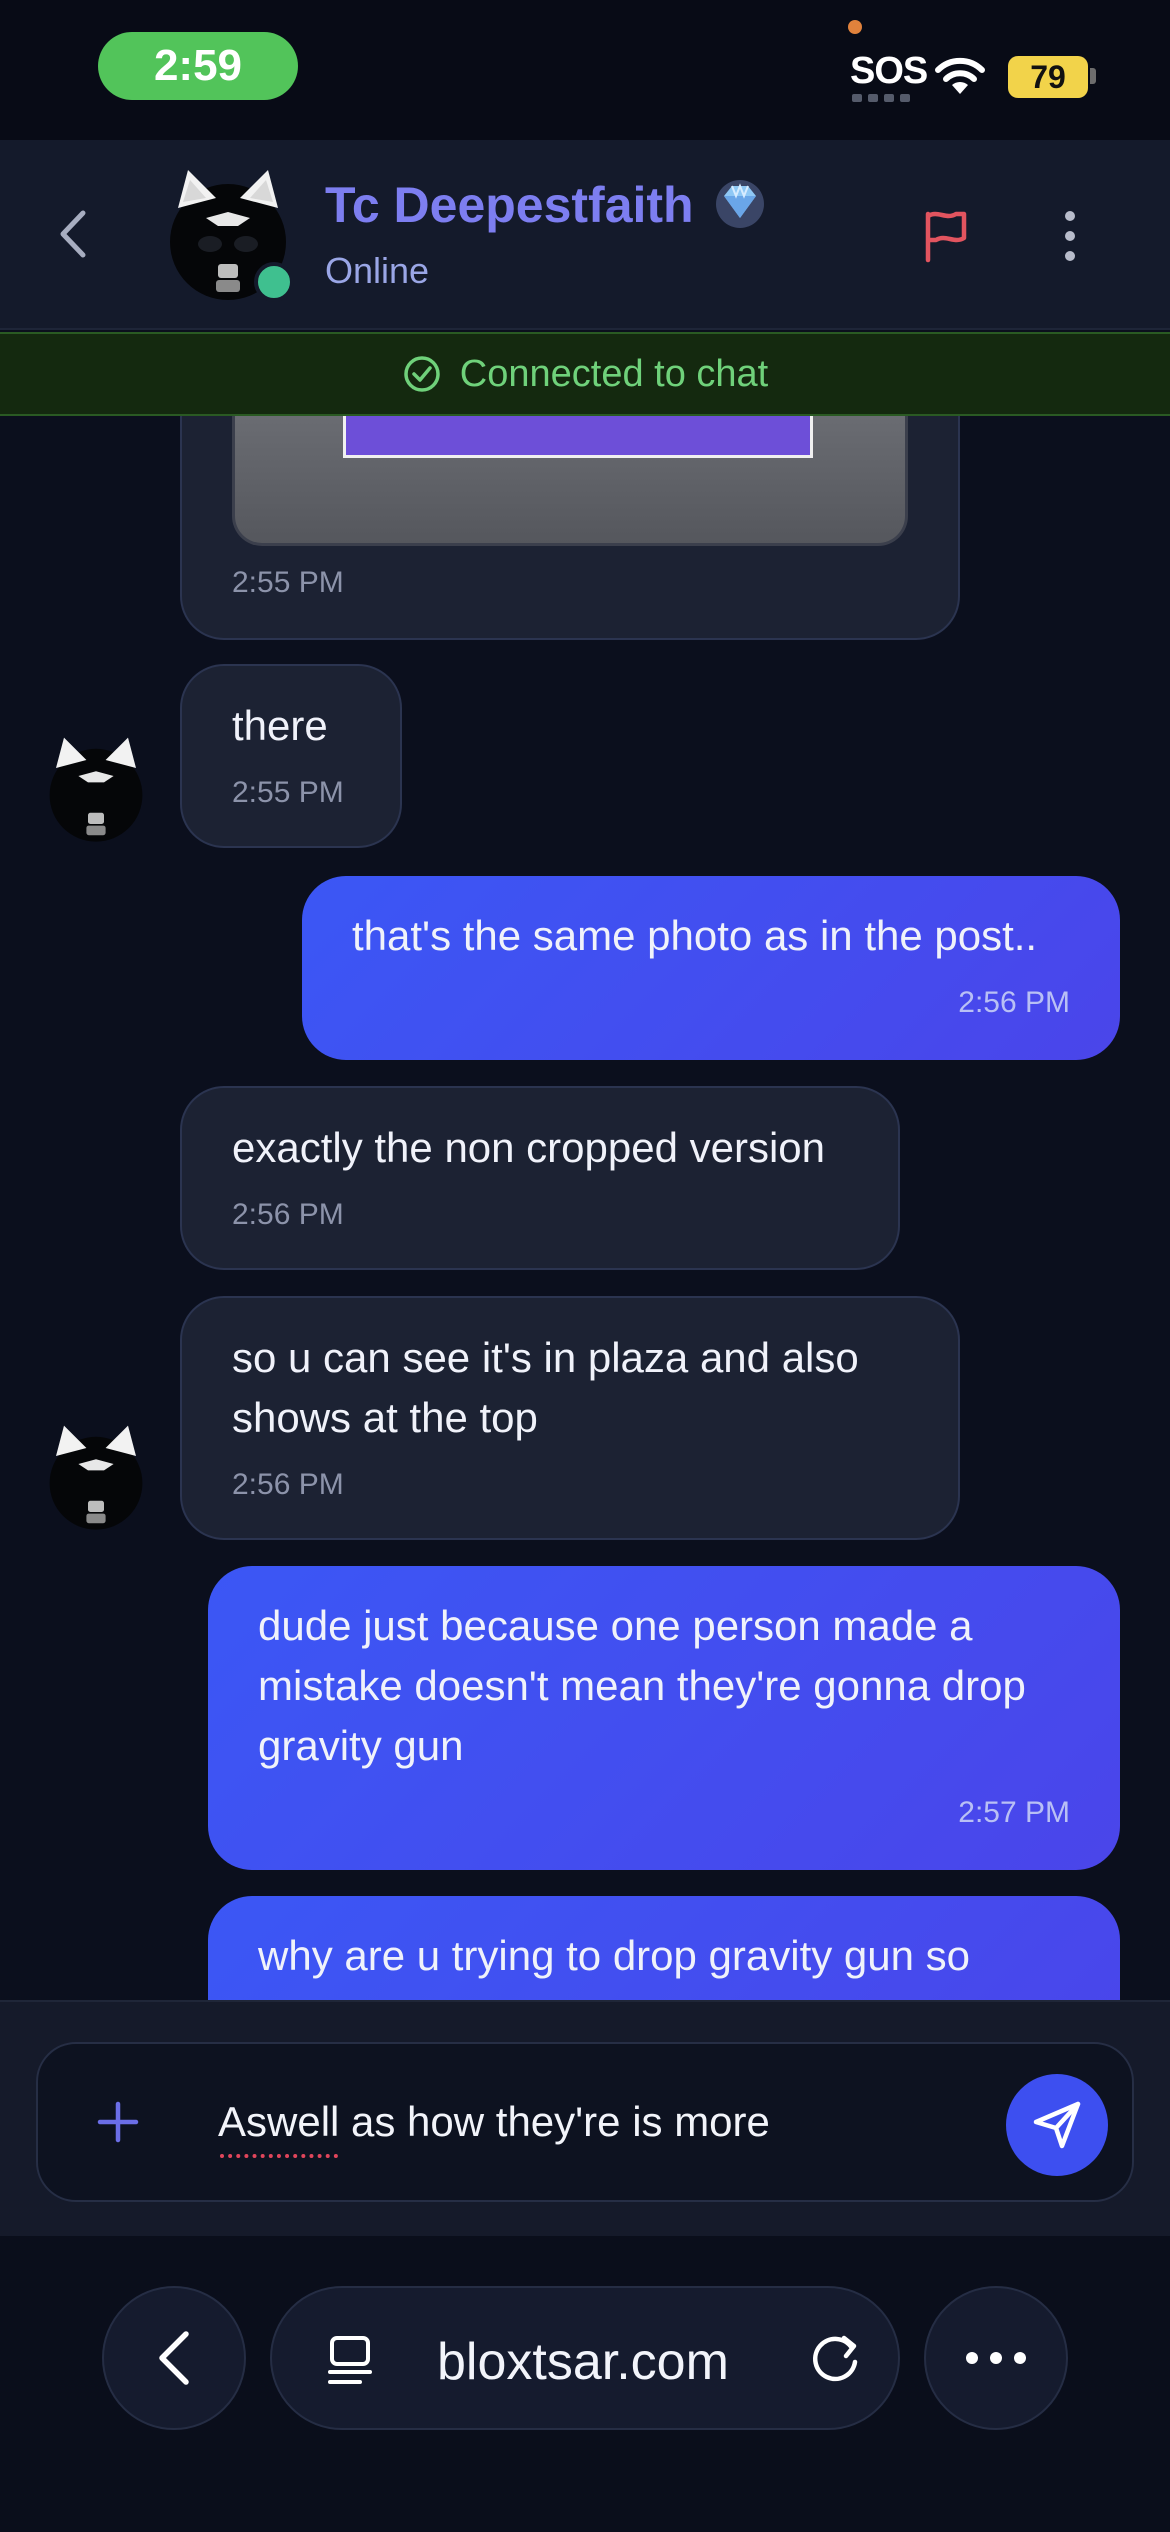 The height and width of the screenshot is (2532, 1170). What do you see at coordinates (540, 1178) in the screenshot?
I see `message-bubble: exactly the non cropped version 2:56 PM` at bounding box center [540, 1178].